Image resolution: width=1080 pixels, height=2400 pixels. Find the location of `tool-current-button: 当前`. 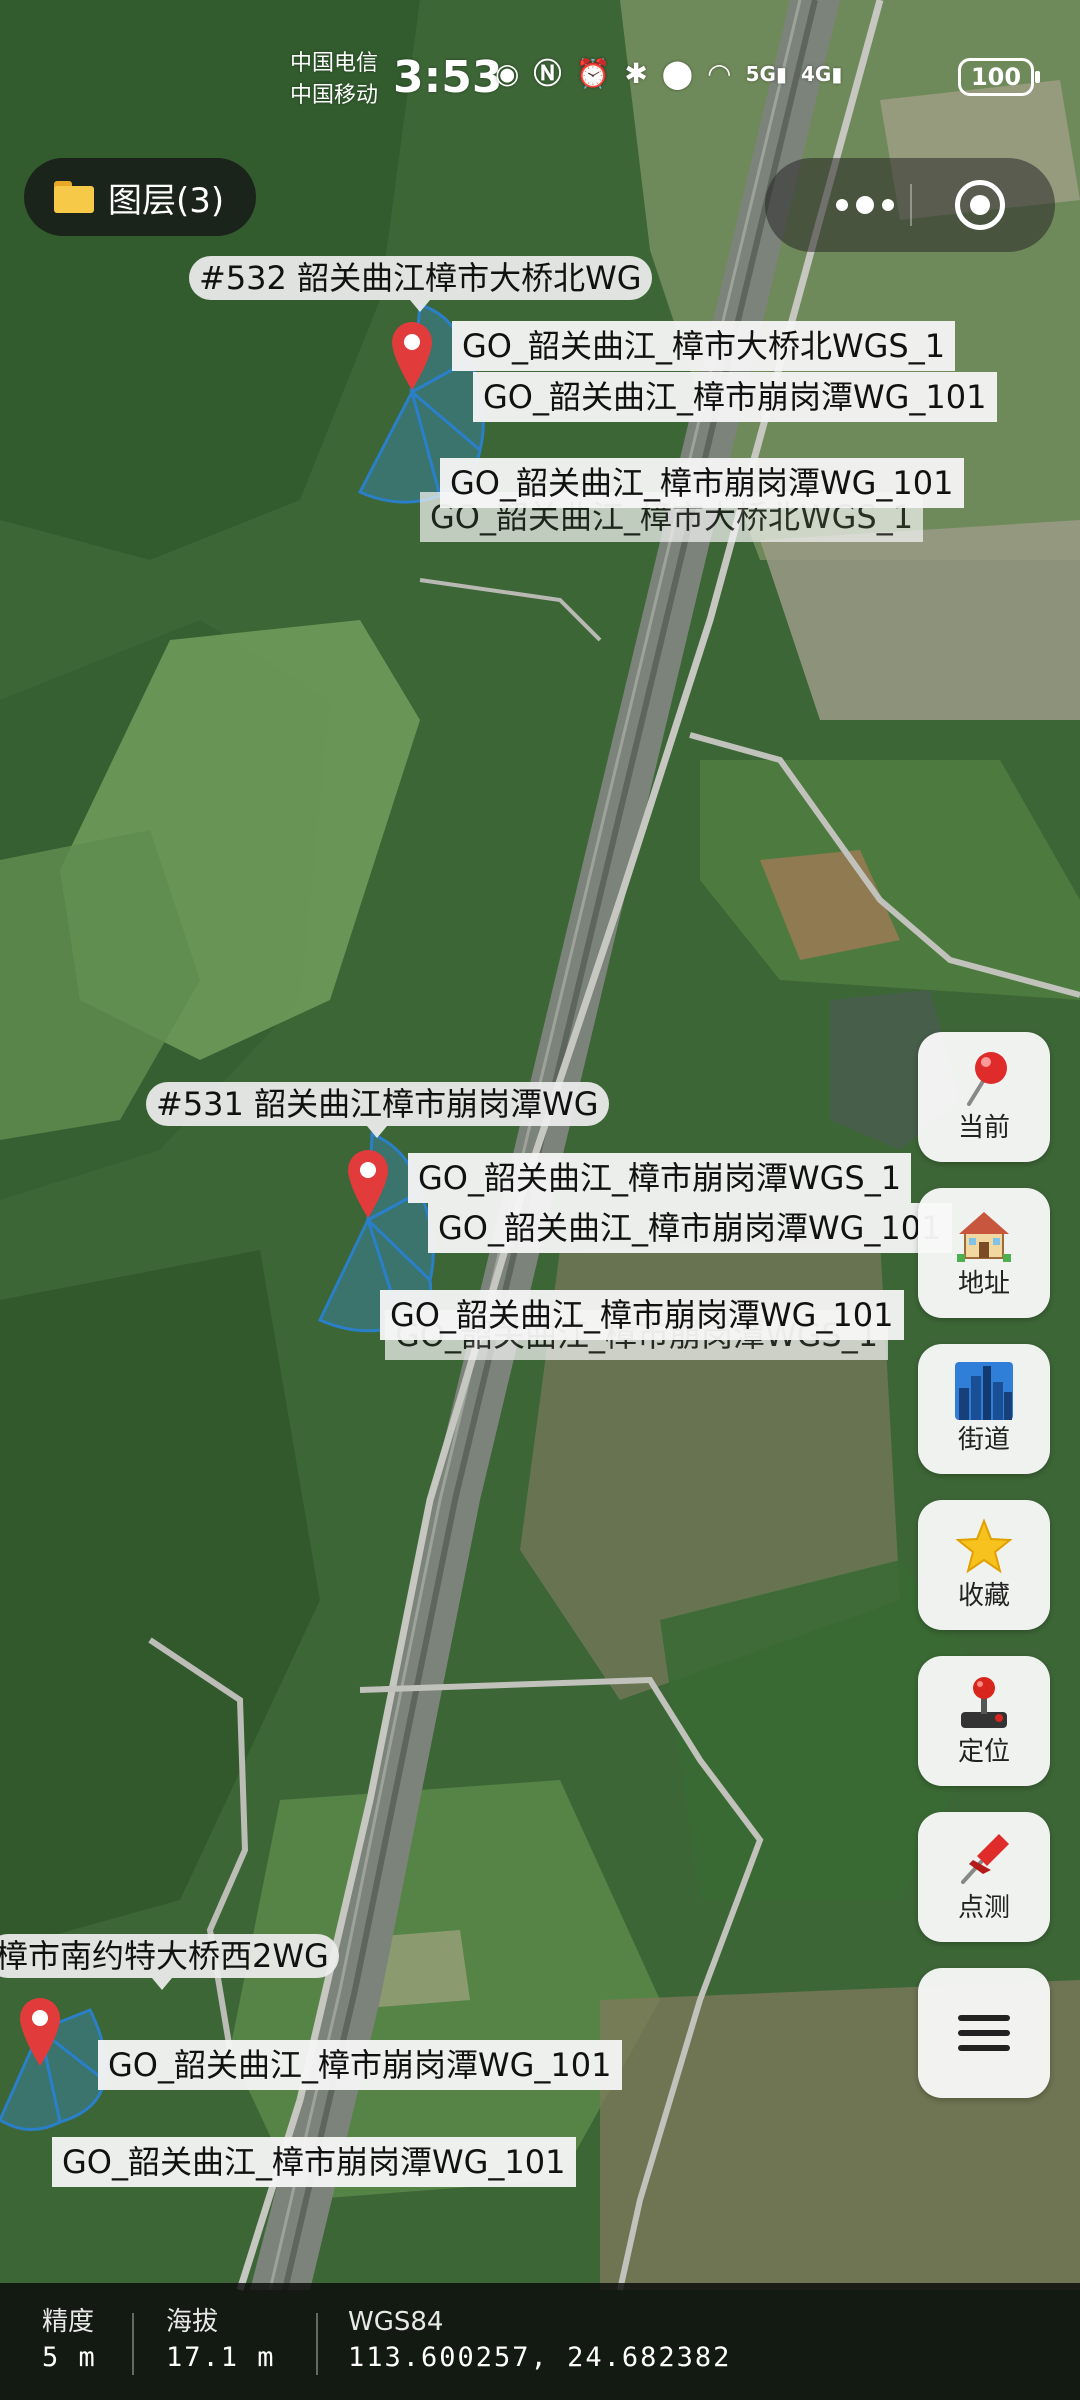

tool-current-button: 当前 is located at coordinates (984, 1097).